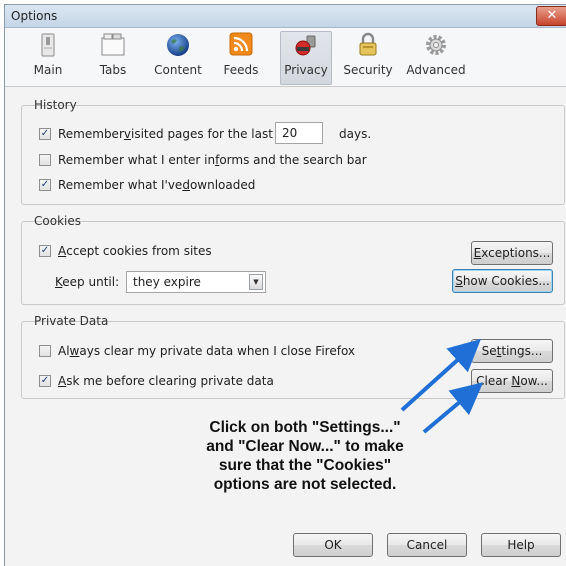  What do you see at coordinates (453, 408) in the screenshot?
I see `arrow-to-clear-now` at bounding box center [453, 408].